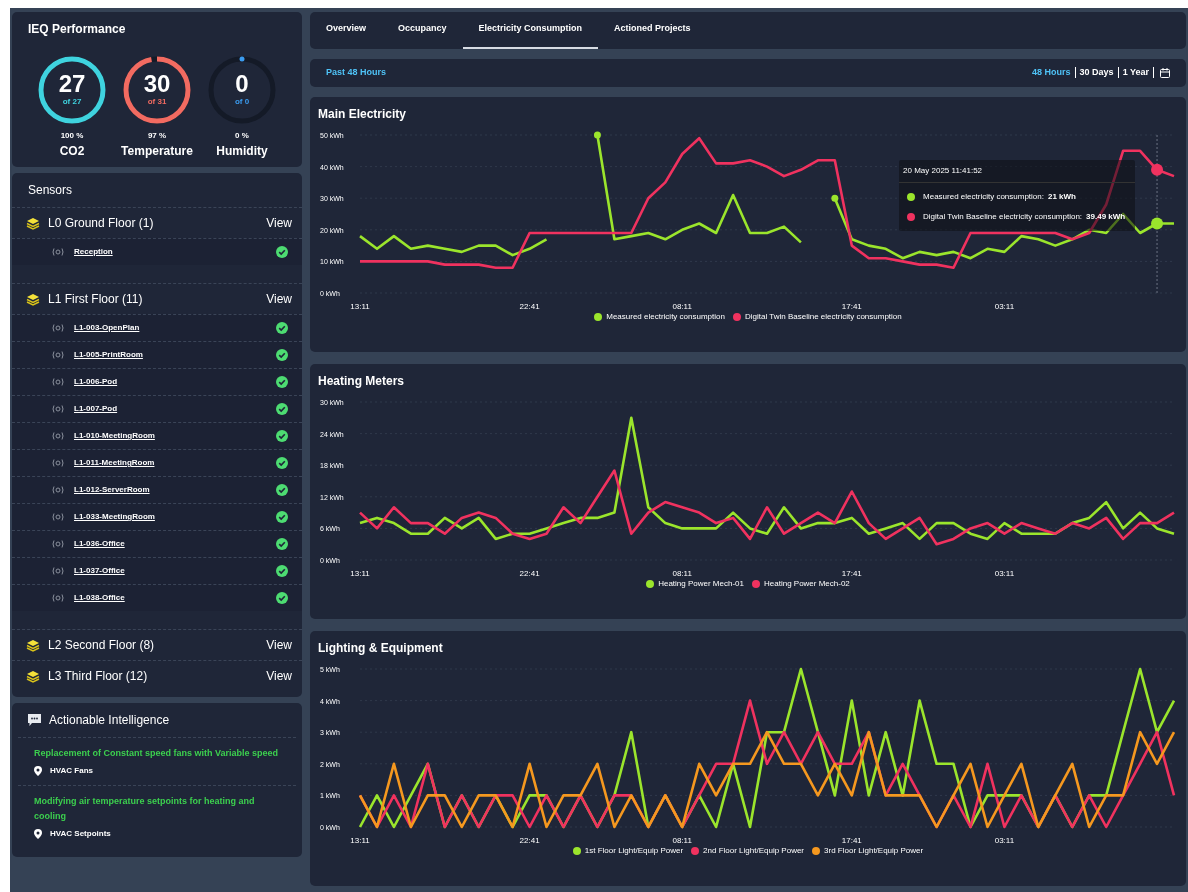  What do you see at coordinates (701, 583) in the screenshot?
I see `legend-label: Heating Power Mech-01` at bounding box center [701, 583].